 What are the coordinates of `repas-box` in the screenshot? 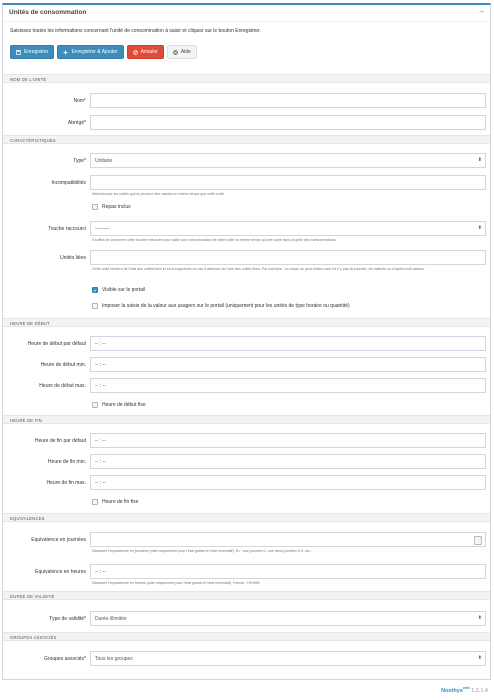 It's located at (95, 207).